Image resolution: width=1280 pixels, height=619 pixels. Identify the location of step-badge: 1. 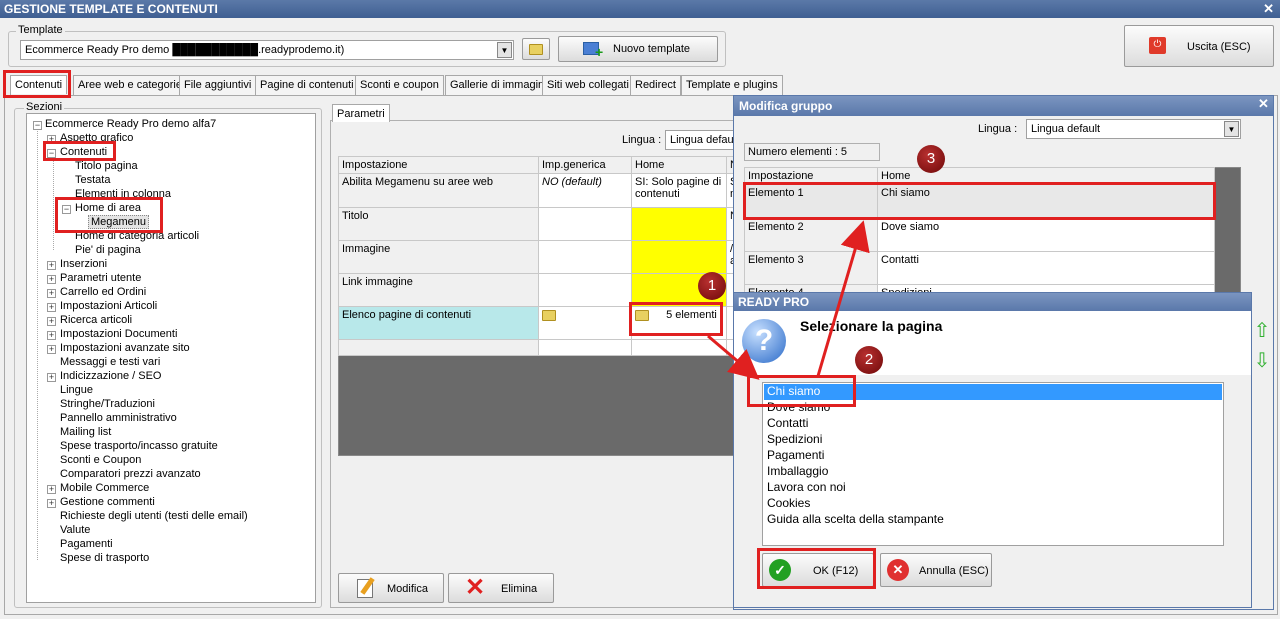
(712, 286).